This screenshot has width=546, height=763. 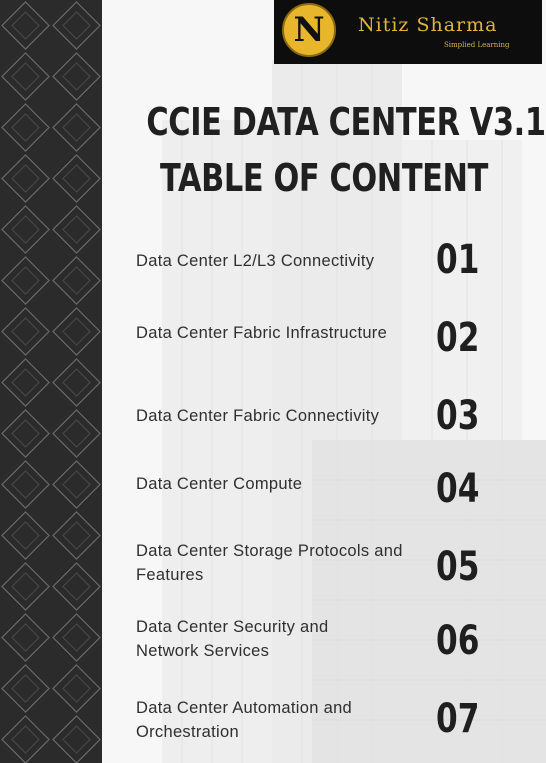 What do you see at coordinates (458, 719) in the screenshot?
I see `toc-item-number: 07` at bounding box center [458, 719].